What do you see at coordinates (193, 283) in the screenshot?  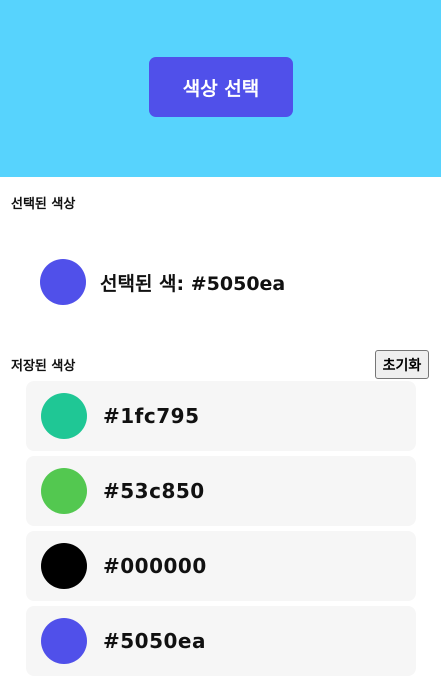 I see `selected-color-label: 선택된 색: #5050ea` at bounding box center [193, 283].